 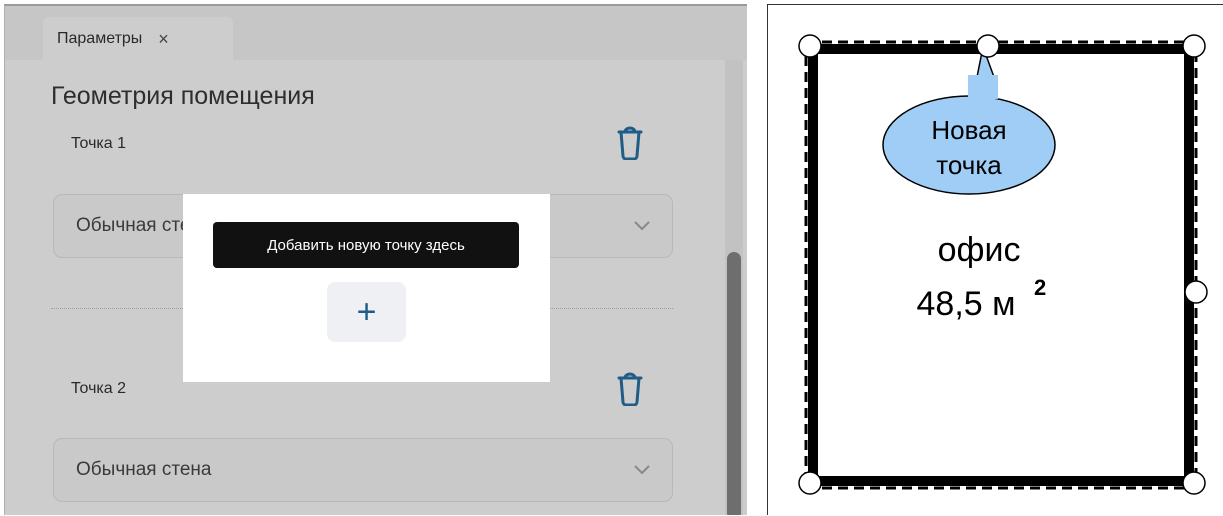 I want to click on room-area-exponent: 2, so click(x=1040, y=287).